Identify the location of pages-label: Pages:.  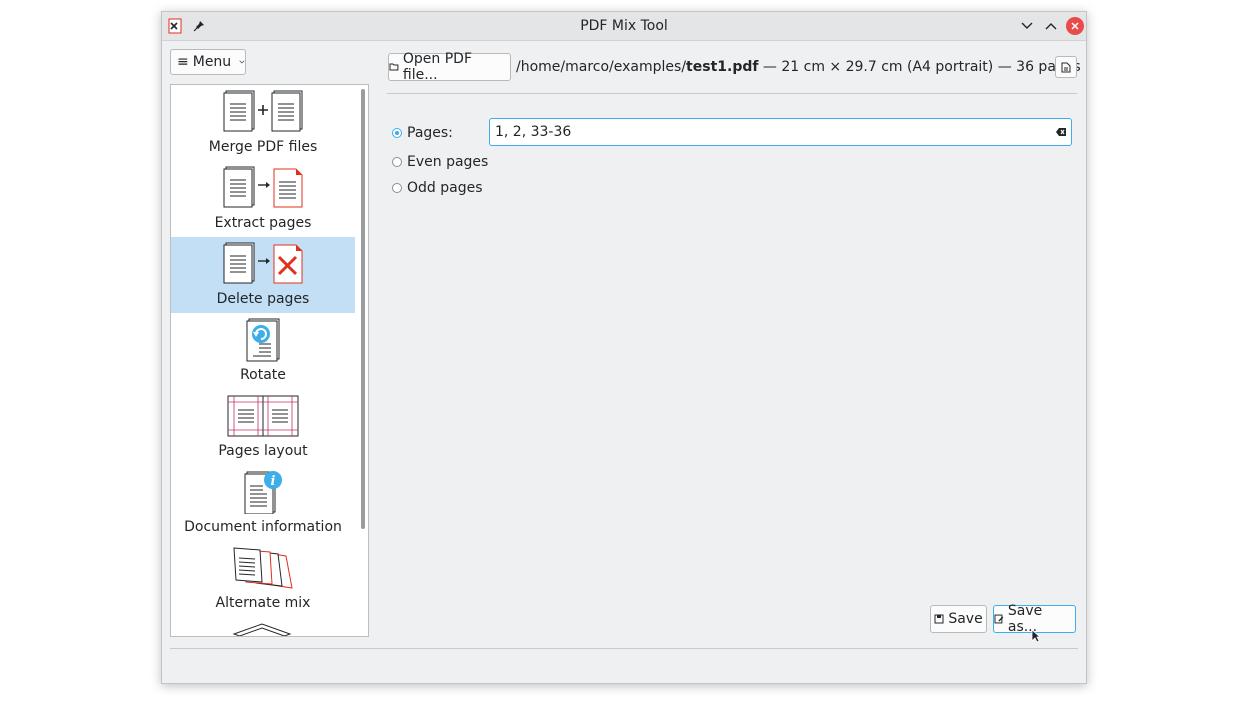
(430, 133).